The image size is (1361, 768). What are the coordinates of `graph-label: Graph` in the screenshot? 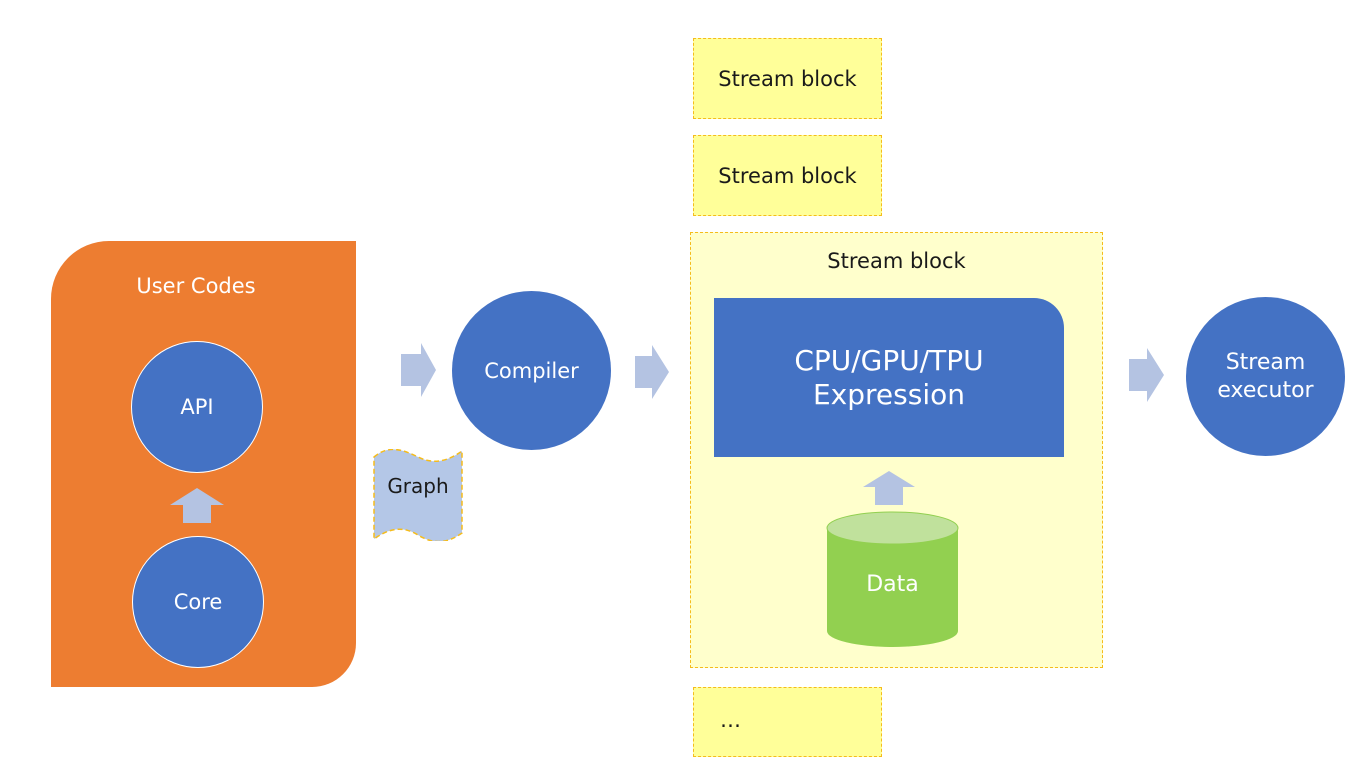 It's located at (418, 486).